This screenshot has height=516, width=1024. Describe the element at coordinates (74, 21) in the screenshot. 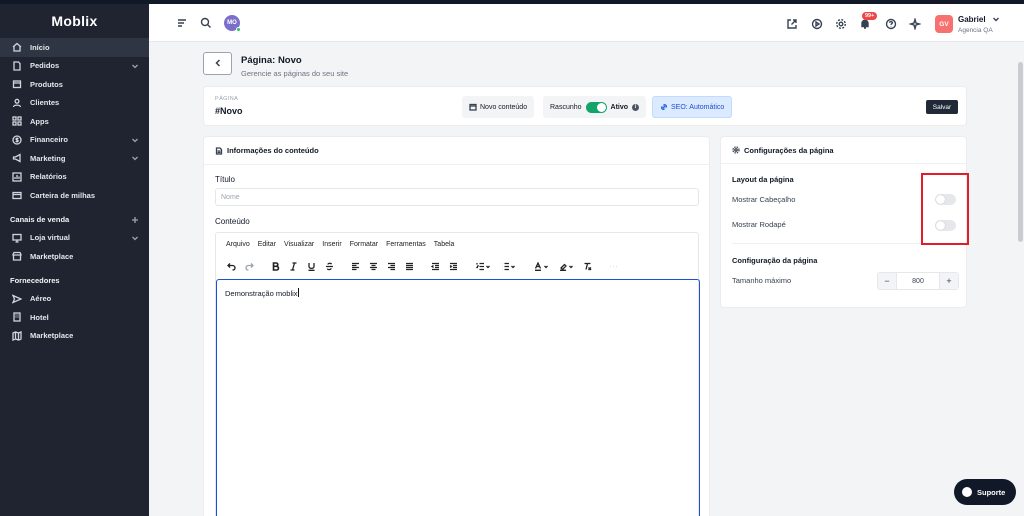

I see `app-logo: Moblix` at that location.